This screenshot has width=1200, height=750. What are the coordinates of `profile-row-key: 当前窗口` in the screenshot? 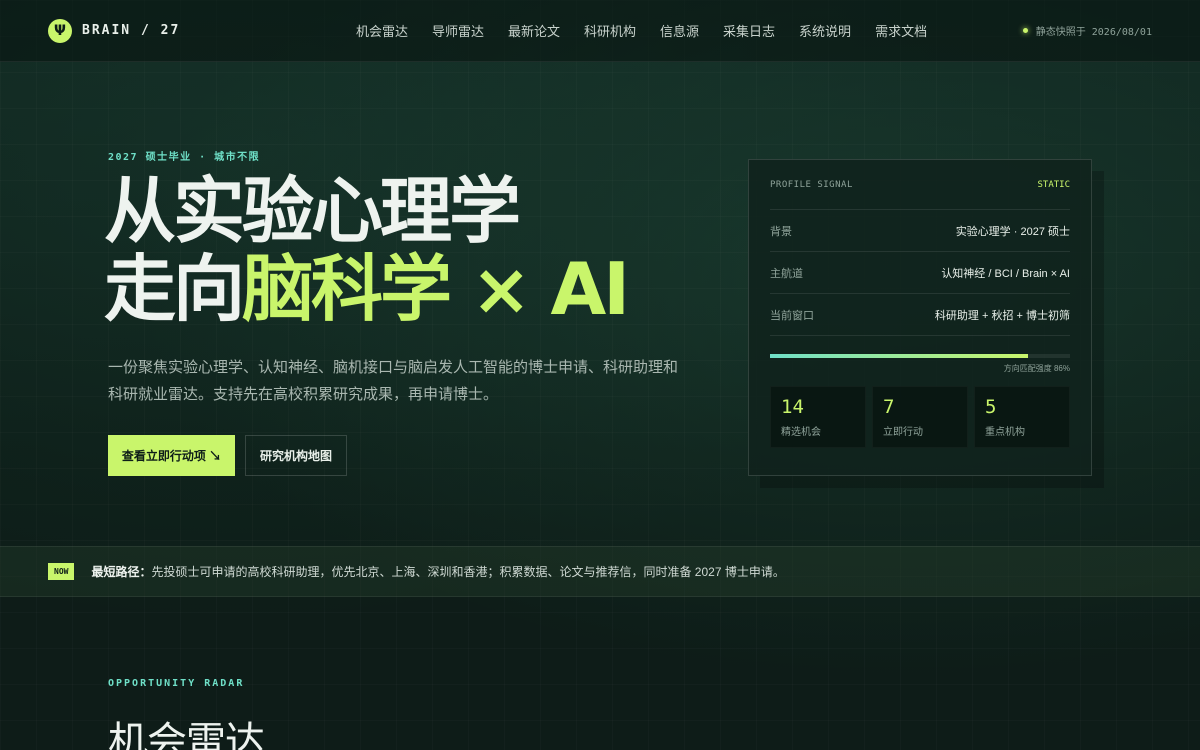 It's located at (792, 315).